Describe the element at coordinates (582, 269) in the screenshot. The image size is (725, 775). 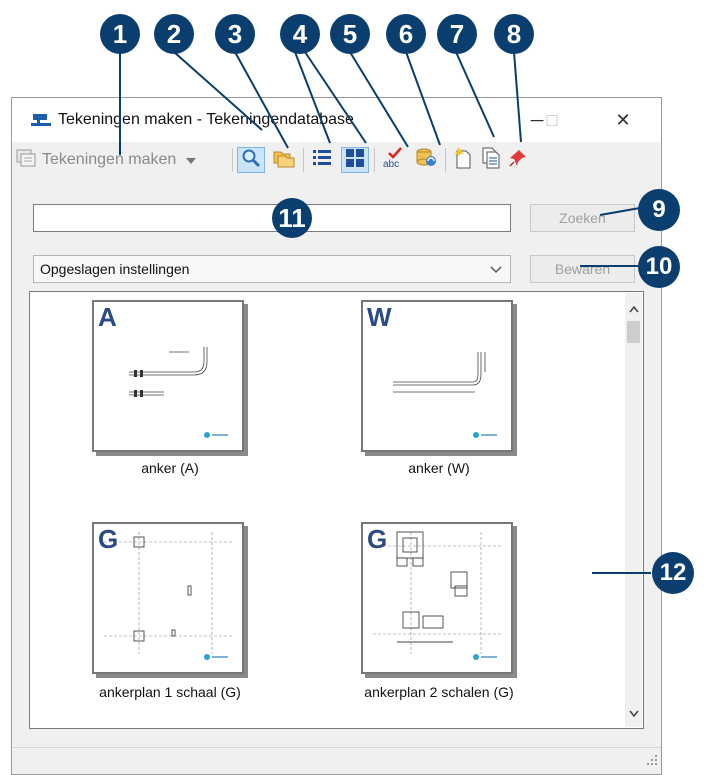
I see `save-button: Bewaren` at that location.